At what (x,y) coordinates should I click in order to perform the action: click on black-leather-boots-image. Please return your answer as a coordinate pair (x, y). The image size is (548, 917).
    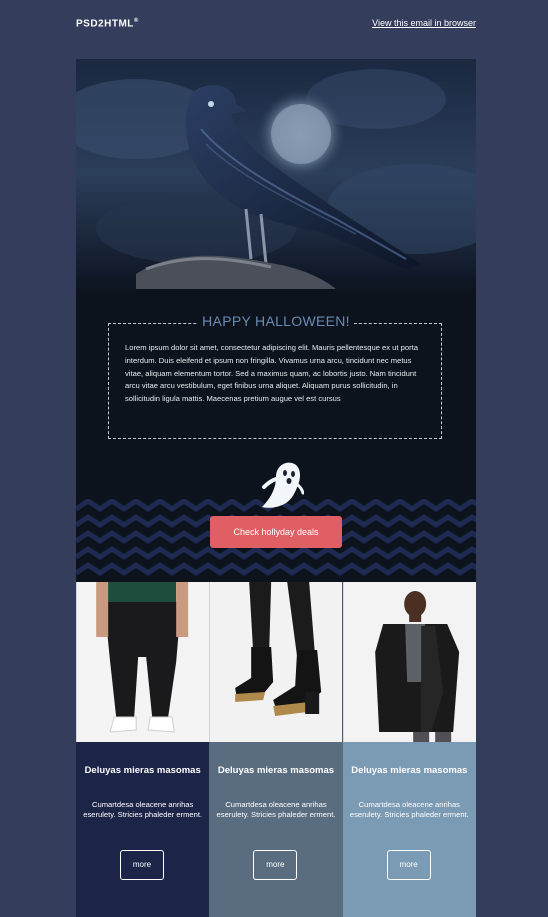
    Looking at the image, I should click on (276, 662).